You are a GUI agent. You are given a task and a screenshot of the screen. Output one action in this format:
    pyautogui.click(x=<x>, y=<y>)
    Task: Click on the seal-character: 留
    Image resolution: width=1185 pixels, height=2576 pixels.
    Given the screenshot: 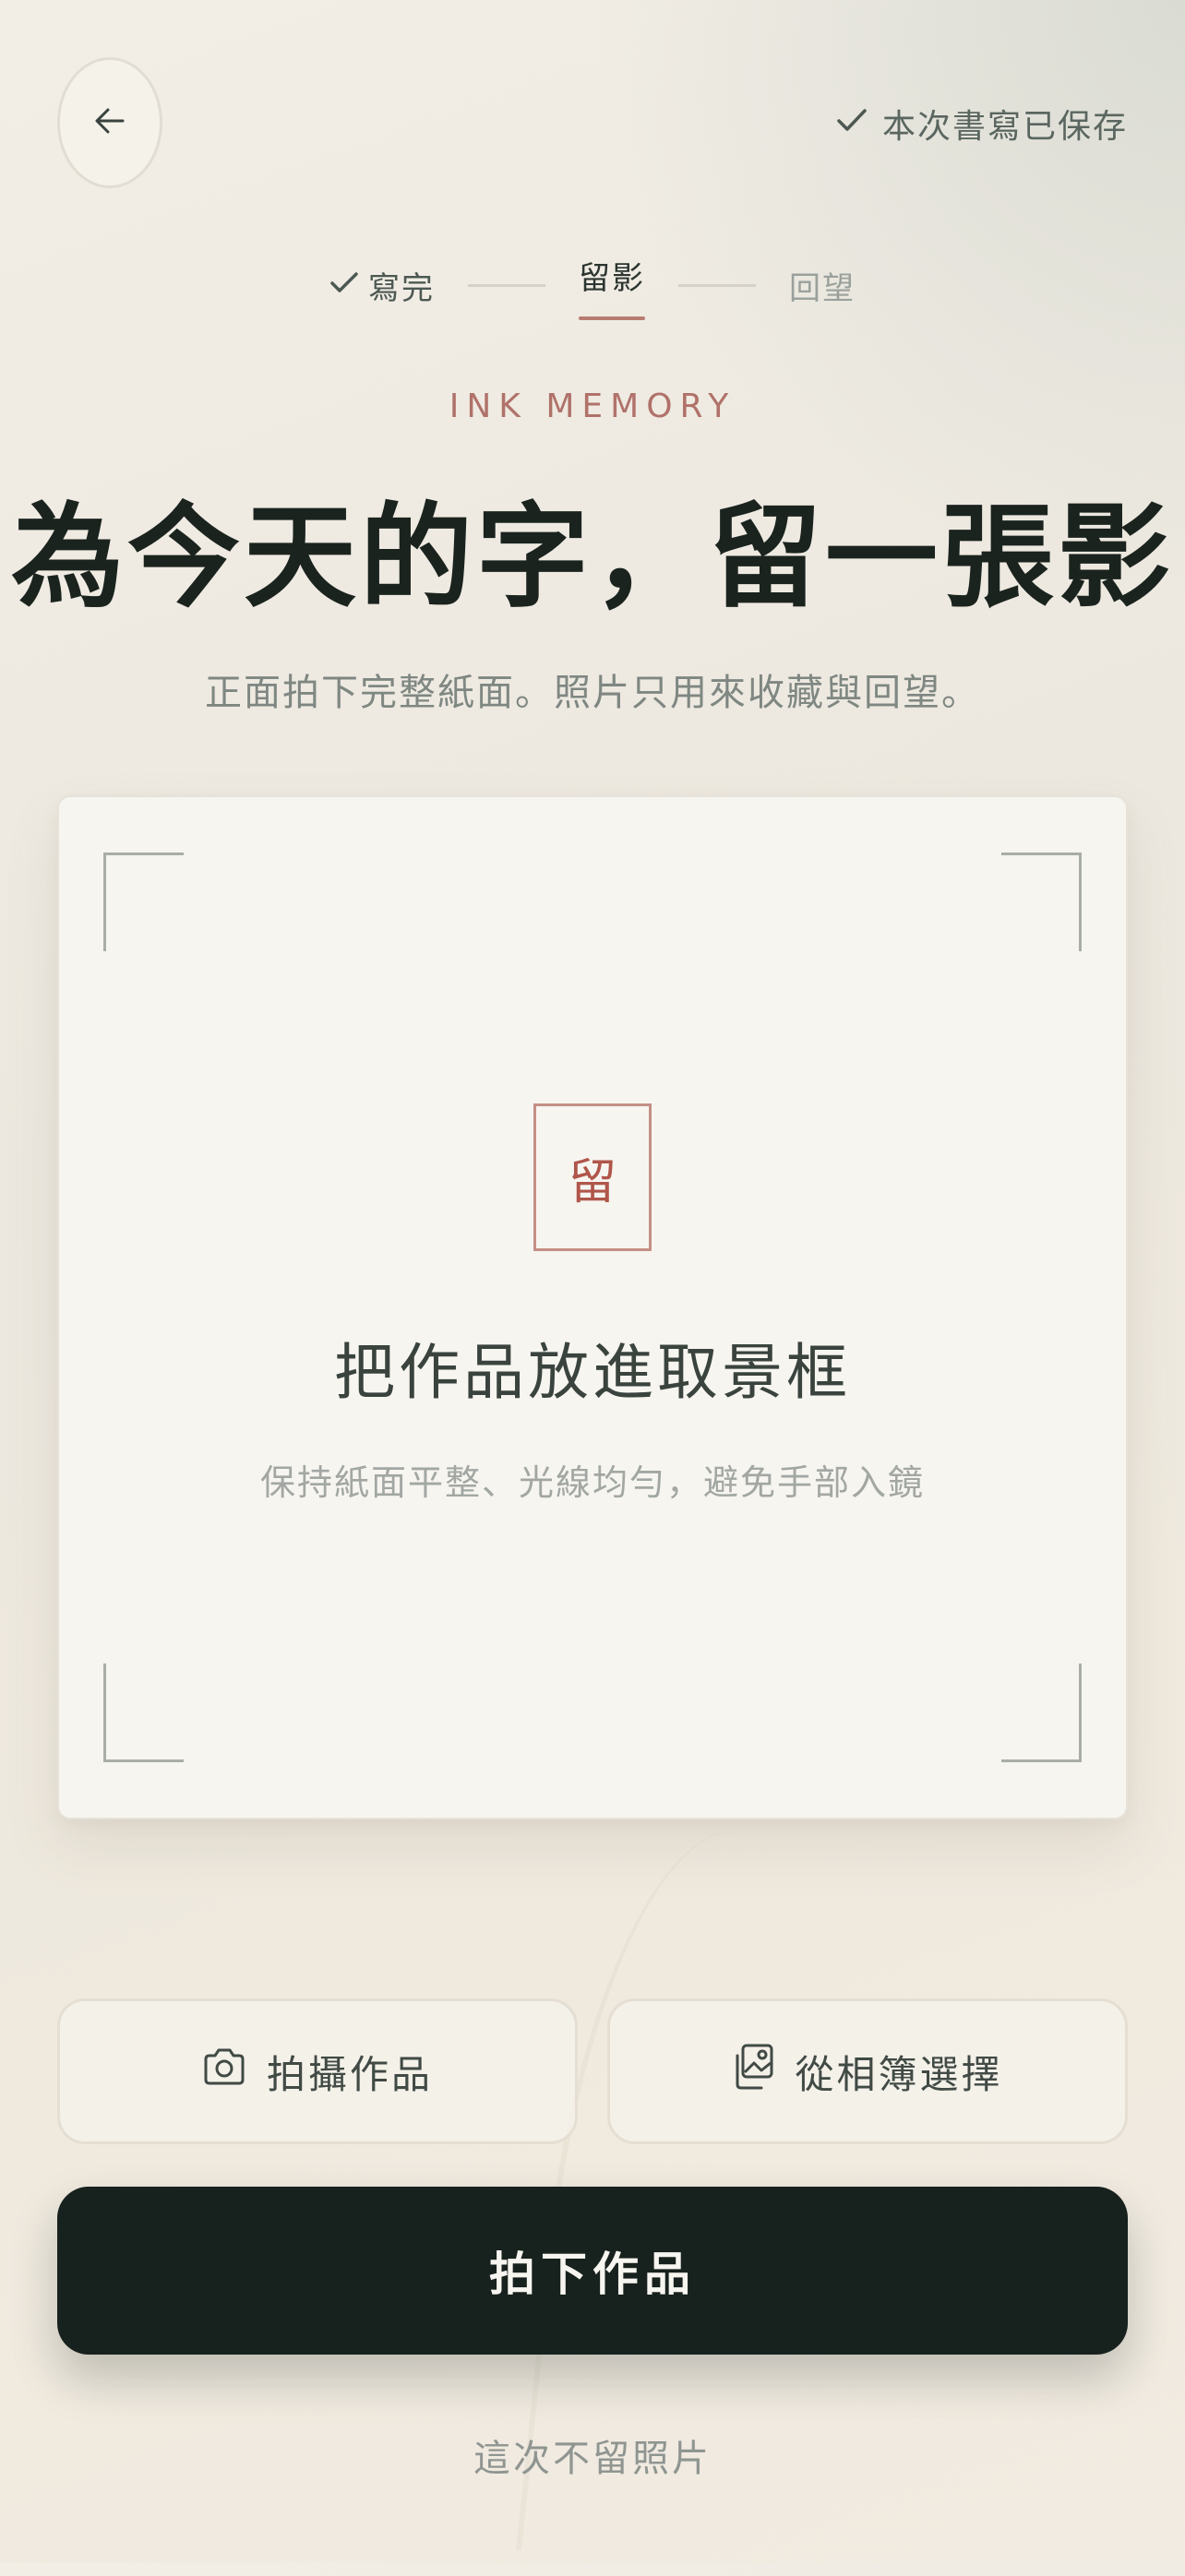 What is the action you would take?
    pyautogui.click(x=592, y=1182)
    